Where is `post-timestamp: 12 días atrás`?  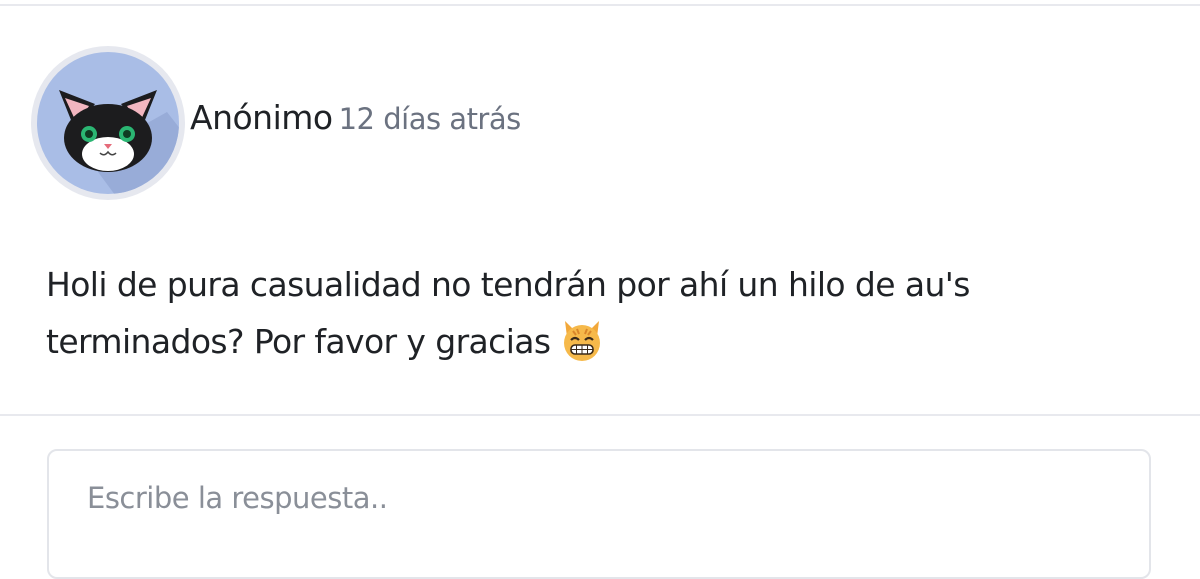
post-timestamp: 12 días atrás is located at coordinates (430, 119).